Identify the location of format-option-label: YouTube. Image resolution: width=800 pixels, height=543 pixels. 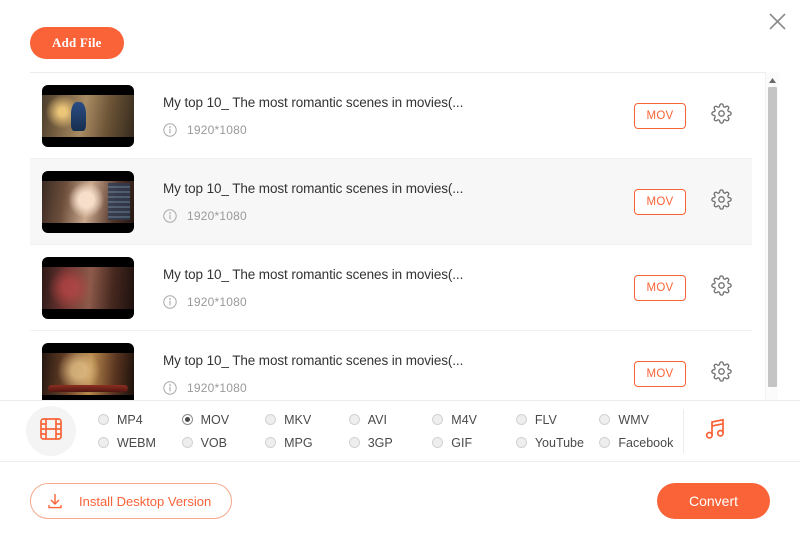
(559, 442).